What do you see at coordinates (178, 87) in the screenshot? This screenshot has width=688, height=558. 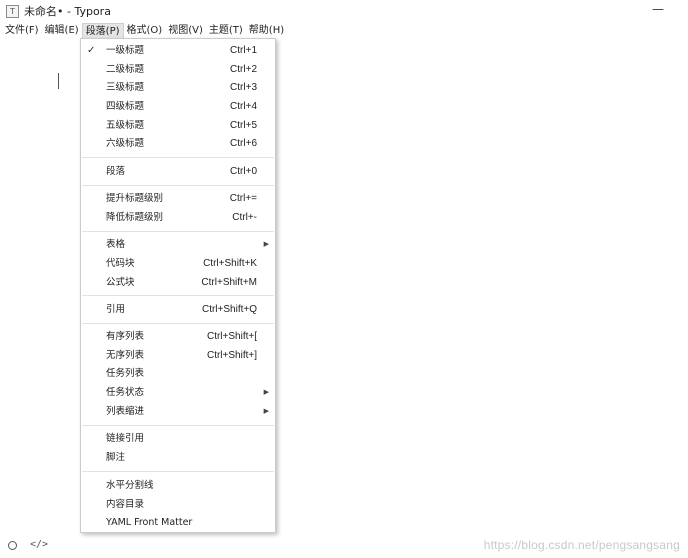 I see `menu-item-heading-3: 三级标题 Ctrl+3` at bounding box center [178, 87].